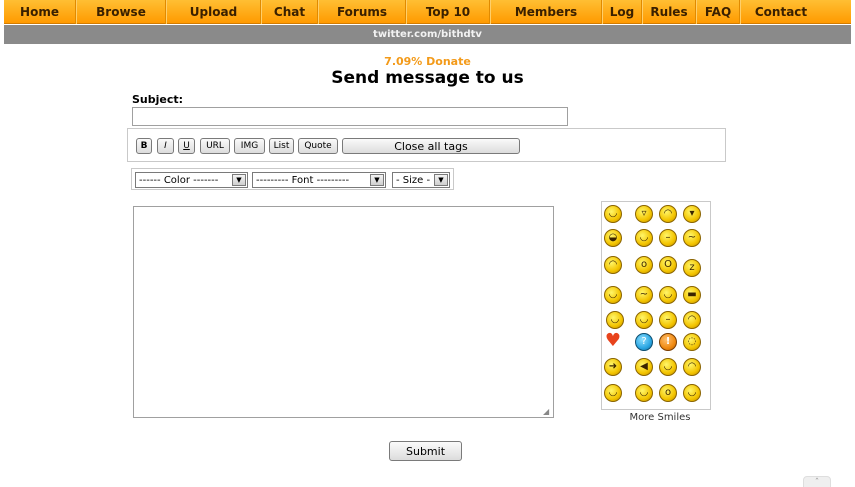 Image resolution: width=855 pixels, height=487 pixels. I want to click on arrow-left-icon: ◀, so click(644, 367).